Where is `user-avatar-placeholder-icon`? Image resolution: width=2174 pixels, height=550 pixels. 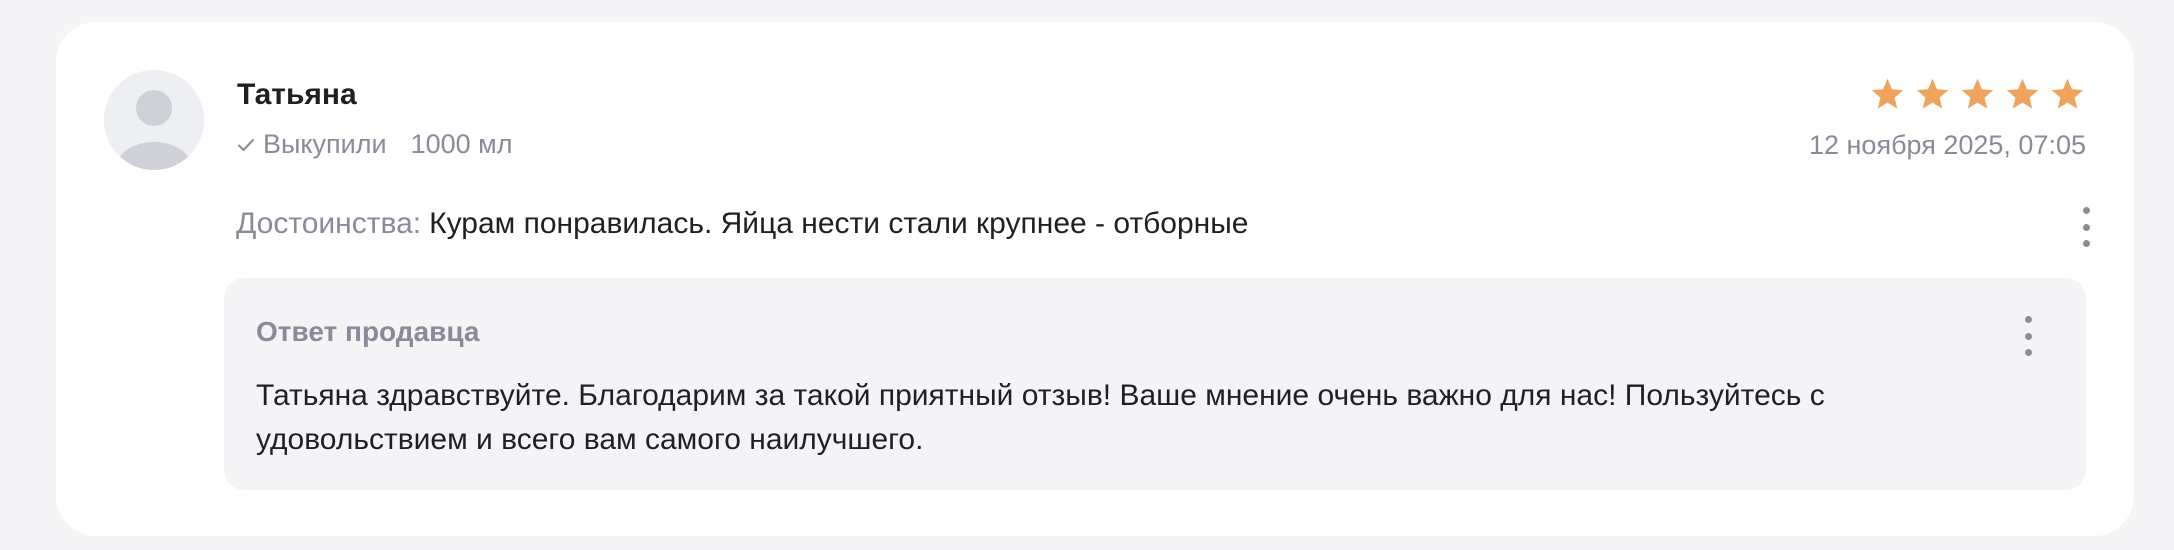 user-avatar-placeholder-icon is located at coordinates (154, 120).